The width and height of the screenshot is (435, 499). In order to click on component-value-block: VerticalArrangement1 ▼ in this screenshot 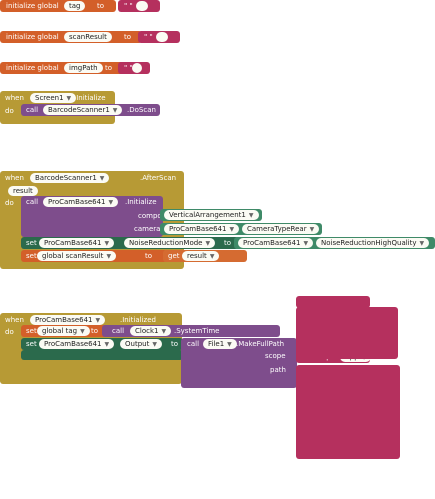, I will do `click(211, 215)`.